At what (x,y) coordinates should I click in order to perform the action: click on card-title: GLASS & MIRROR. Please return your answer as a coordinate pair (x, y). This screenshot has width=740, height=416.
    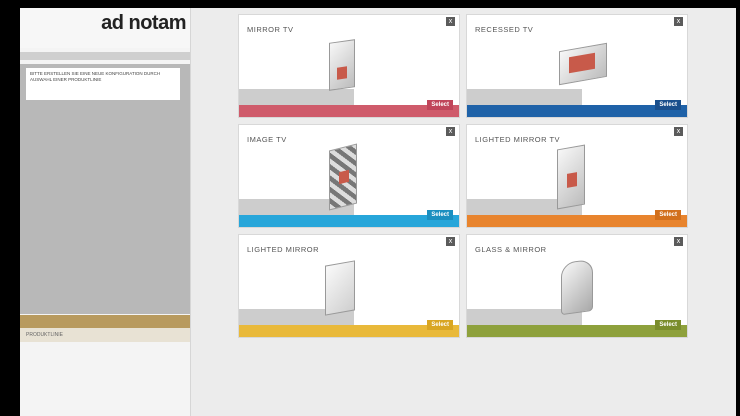
    Looking at the image, I should click on (511, 249).